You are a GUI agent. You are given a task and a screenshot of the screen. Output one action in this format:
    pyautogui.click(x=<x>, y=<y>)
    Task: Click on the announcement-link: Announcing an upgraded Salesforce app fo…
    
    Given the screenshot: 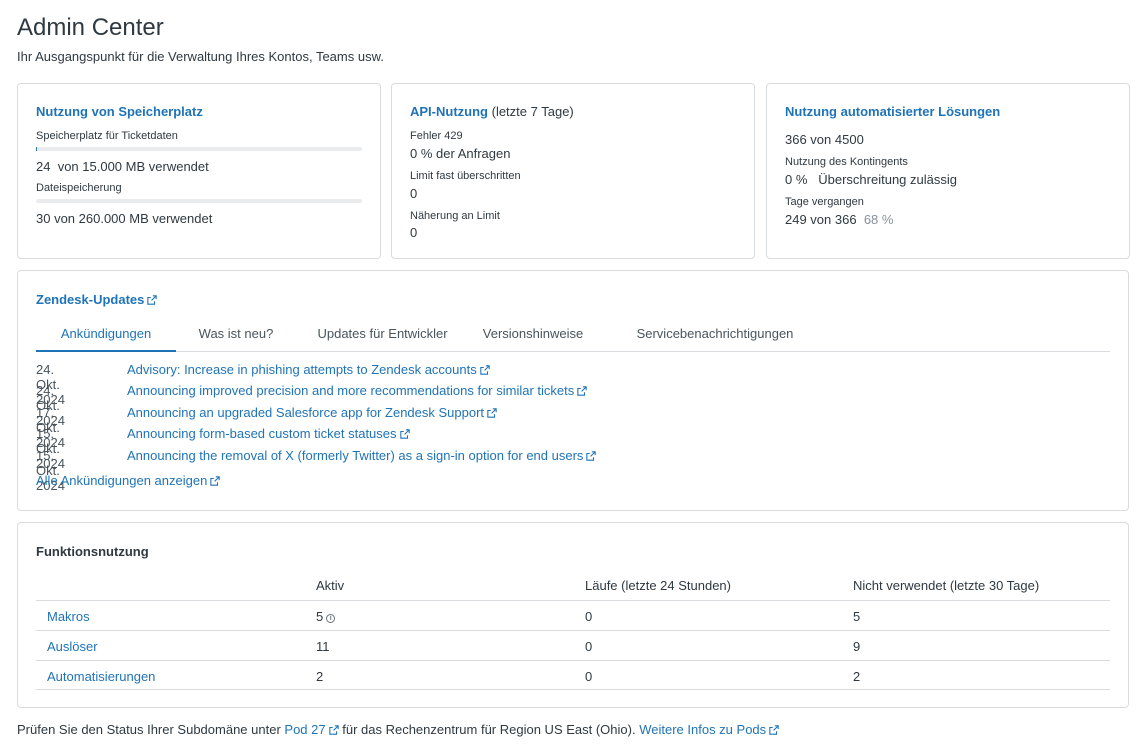 What is the action you would take?
    pyautogui.click(x=312, y=412)
    